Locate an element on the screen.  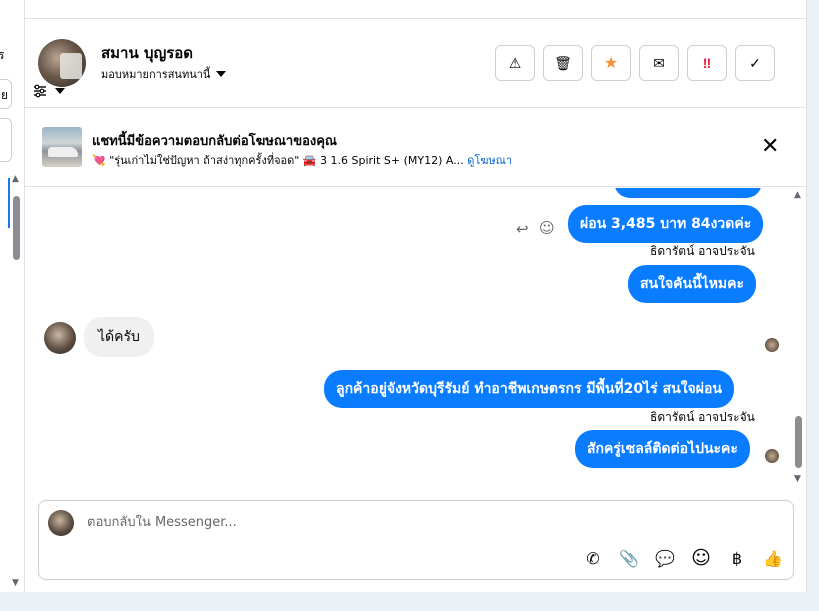
inbox-item: ย is located at coordinates (6, 94).